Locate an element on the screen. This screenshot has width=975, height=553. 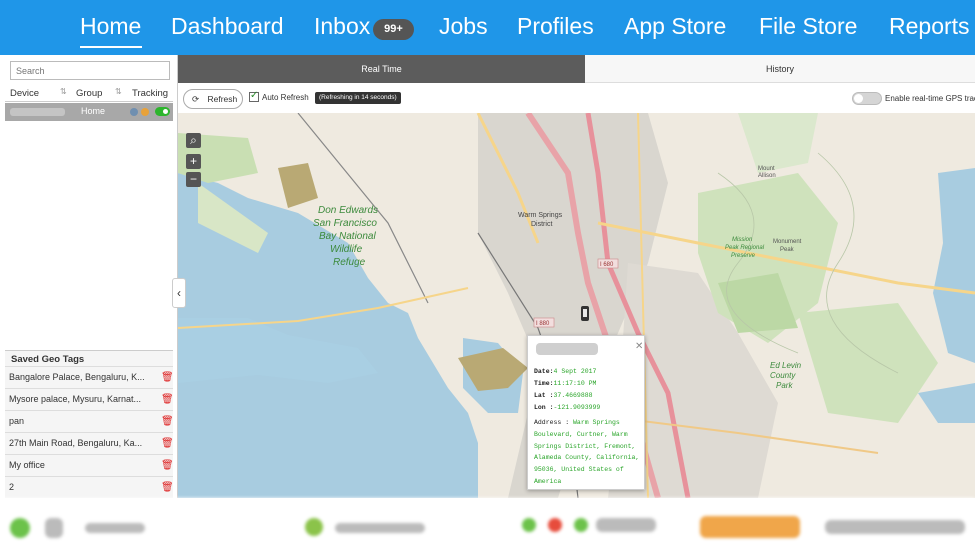
geo-tag-item: Mysore palace, Mysuru, Karnat... 🗑 is located at coordinates (89, 399).